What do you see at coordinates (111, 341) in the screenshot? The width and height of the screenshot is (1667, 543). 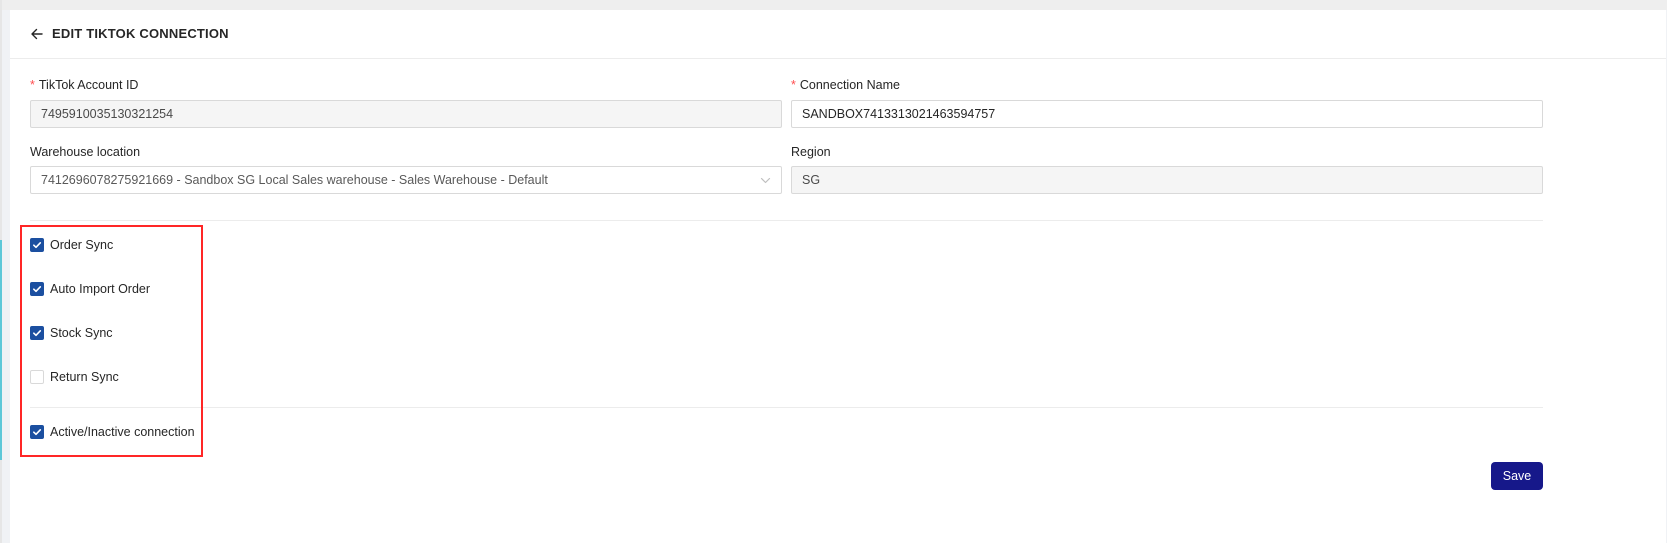 I see `highlight-box` at bounding box center [111, 341].